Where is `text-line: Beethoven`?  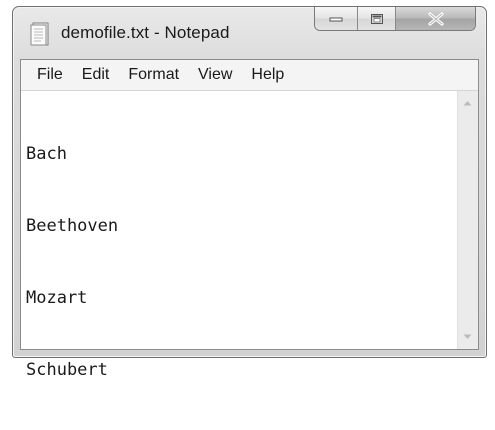 text-line: Beethoven is located at coordinates (72, 226).